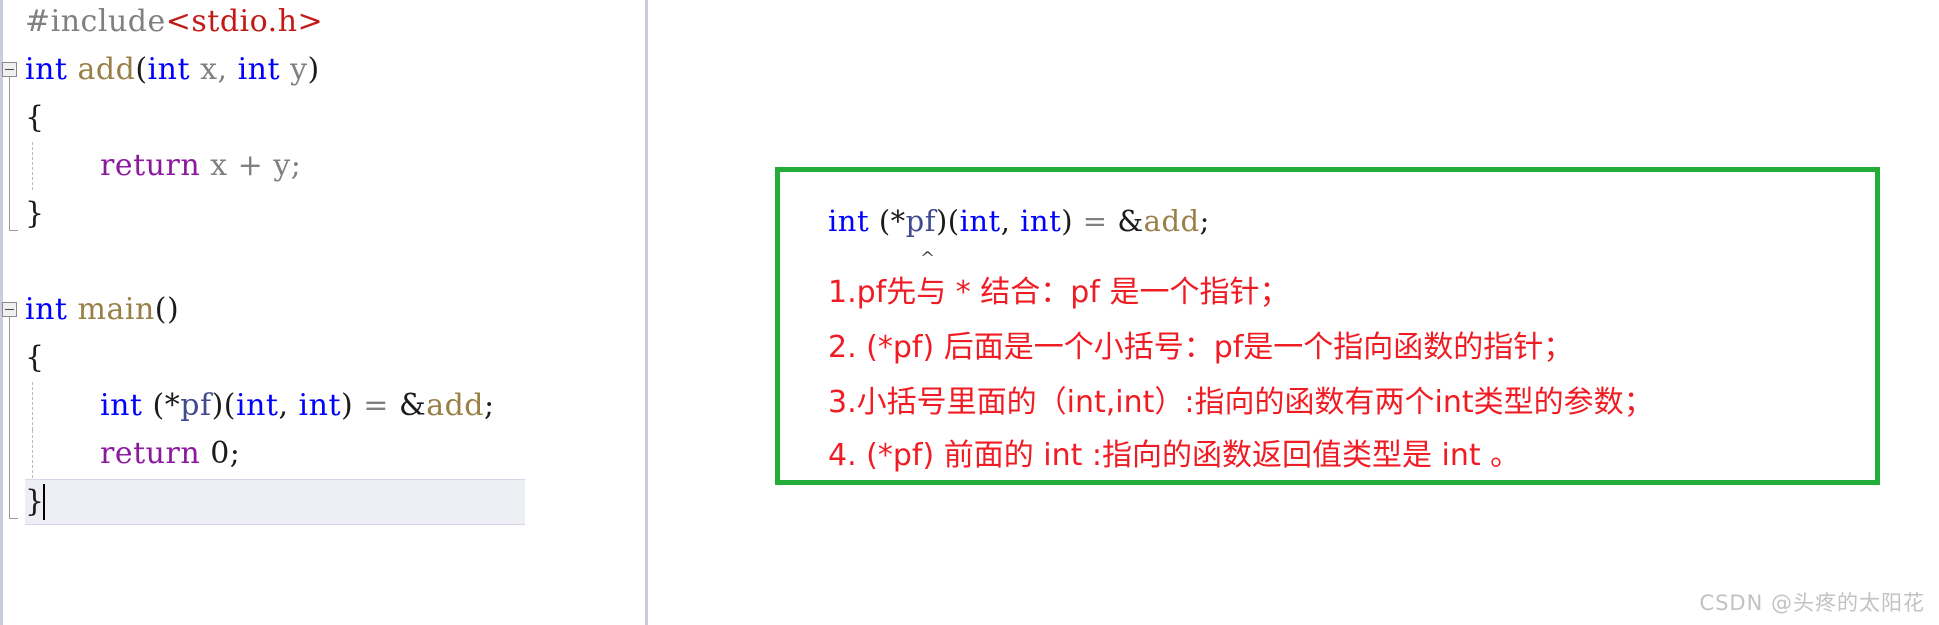 The height and width of the screenshot is (625, 1939). What do you see at coordinates (275, 502) in the screenshot?
I see `current-line-highlight` at bounding box center [275, 502].